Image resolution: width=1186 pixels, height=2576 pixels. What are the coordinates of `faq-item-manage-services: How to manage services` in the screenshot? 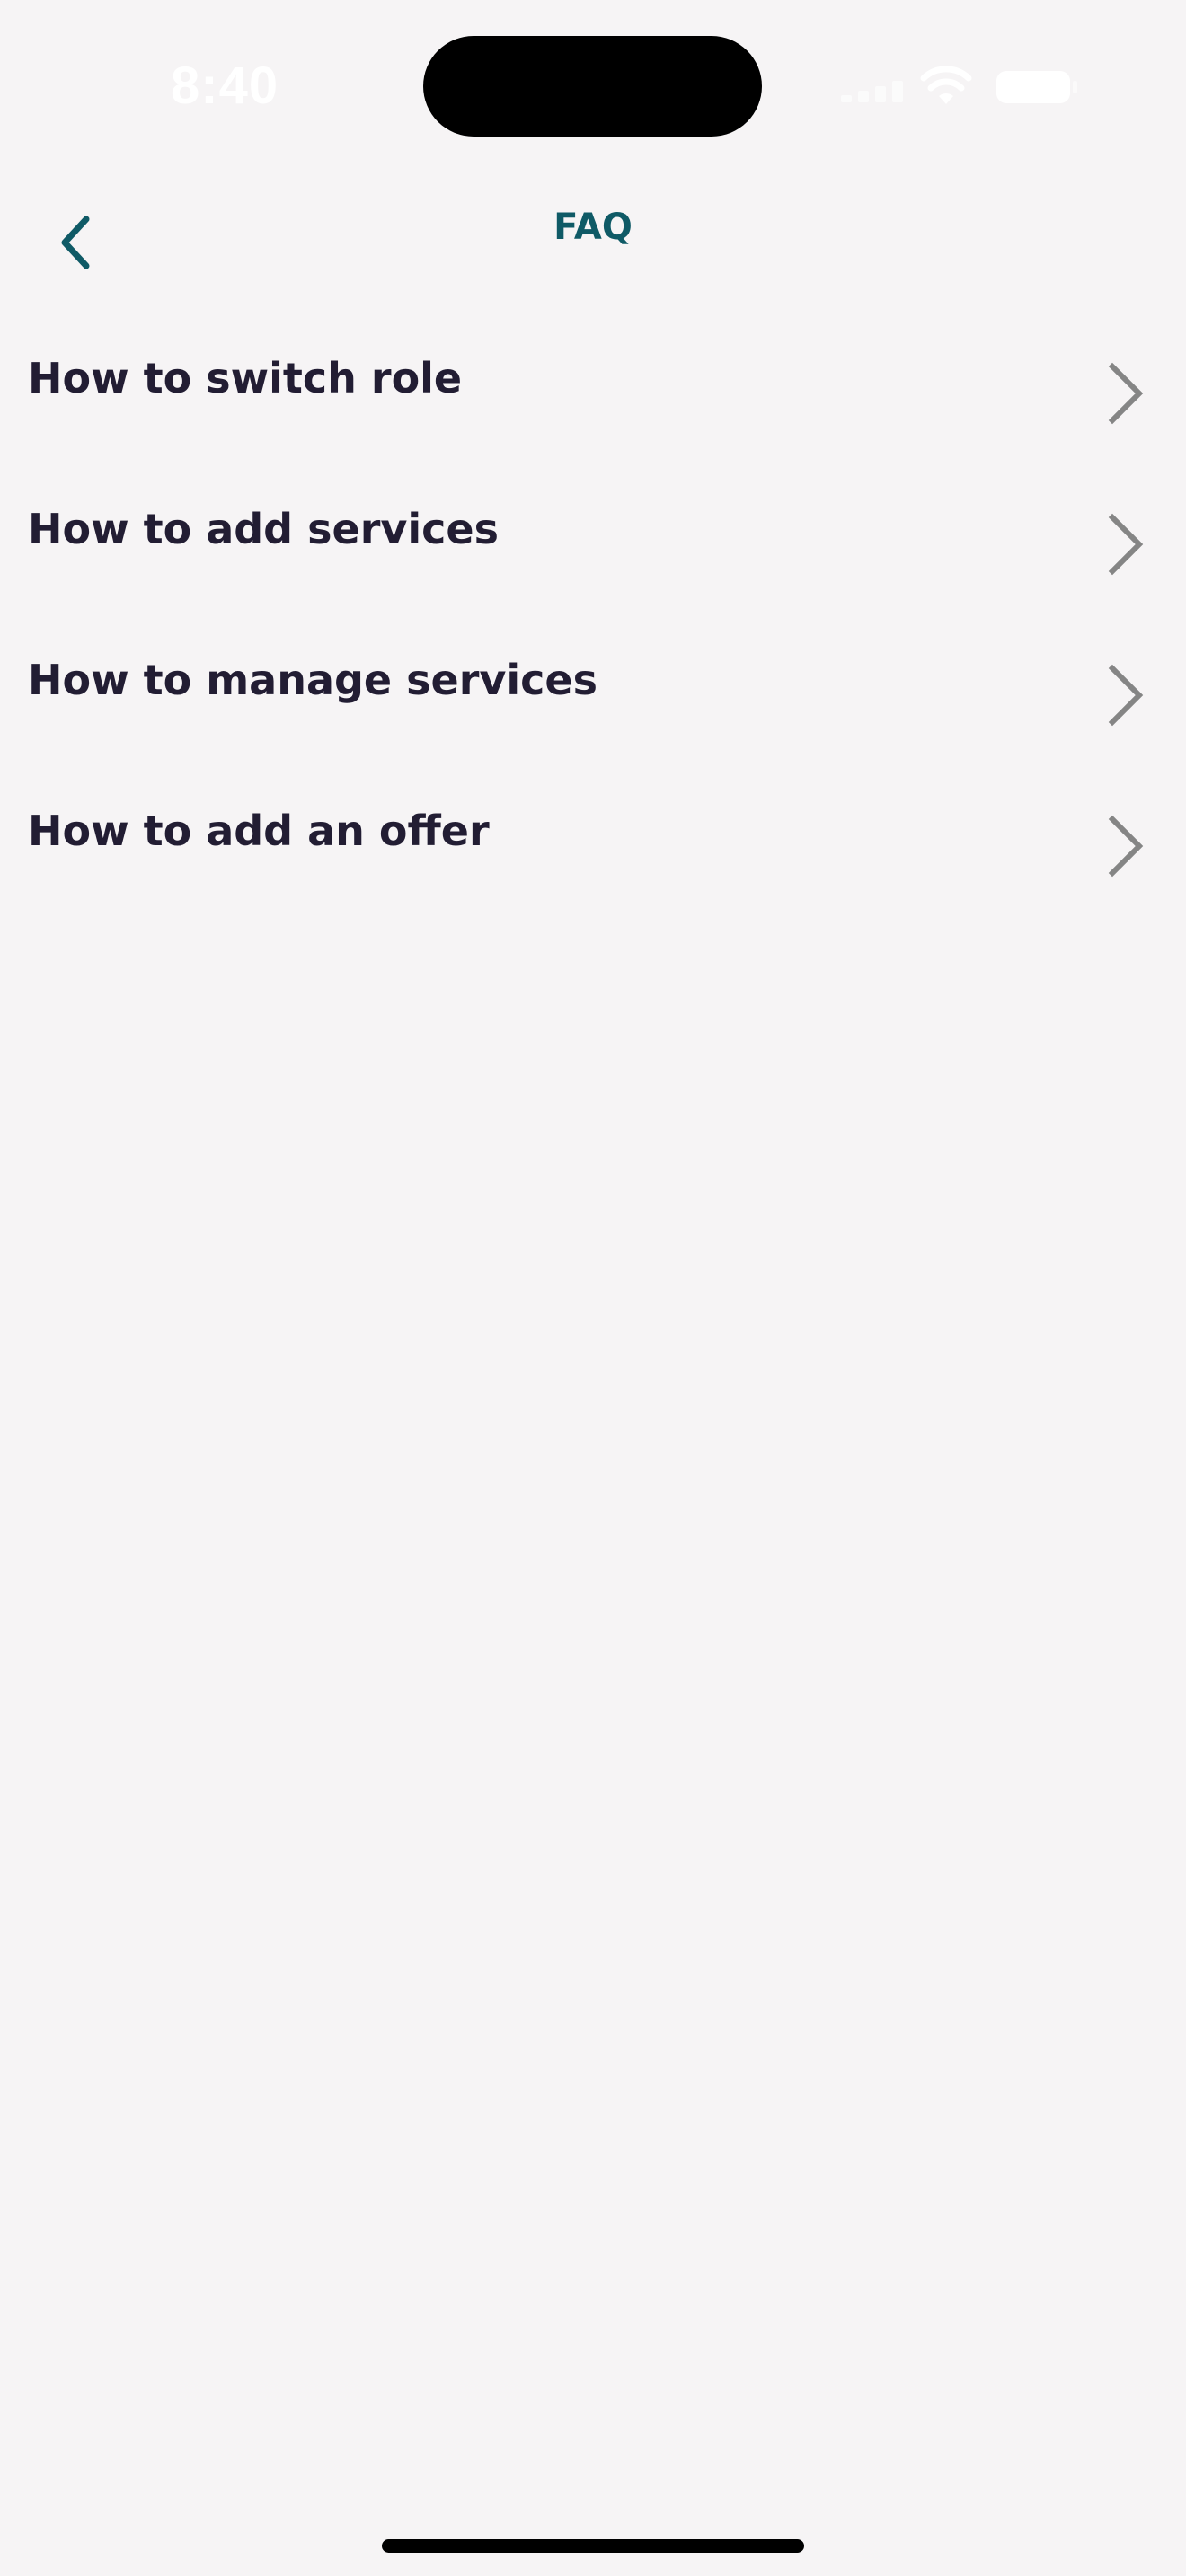 It's located at (593, 700).